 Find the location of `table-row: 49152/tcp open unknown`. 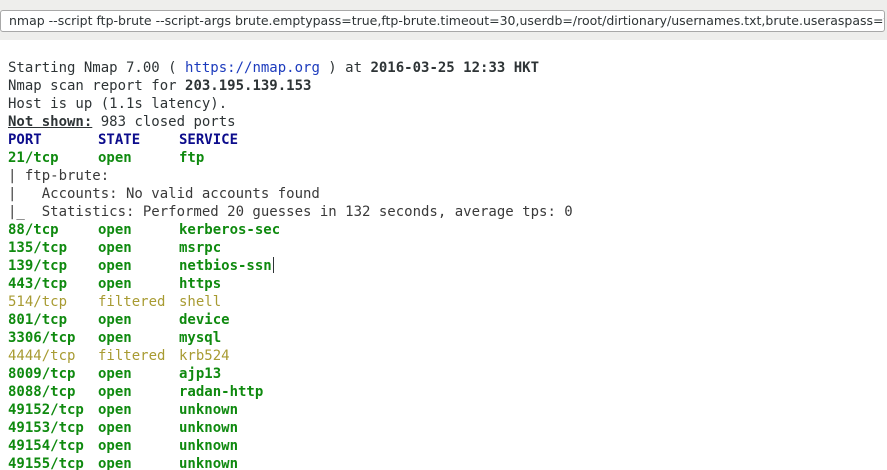

table-row: 49152/tcp open unknown is located at coordinates (123, 410).